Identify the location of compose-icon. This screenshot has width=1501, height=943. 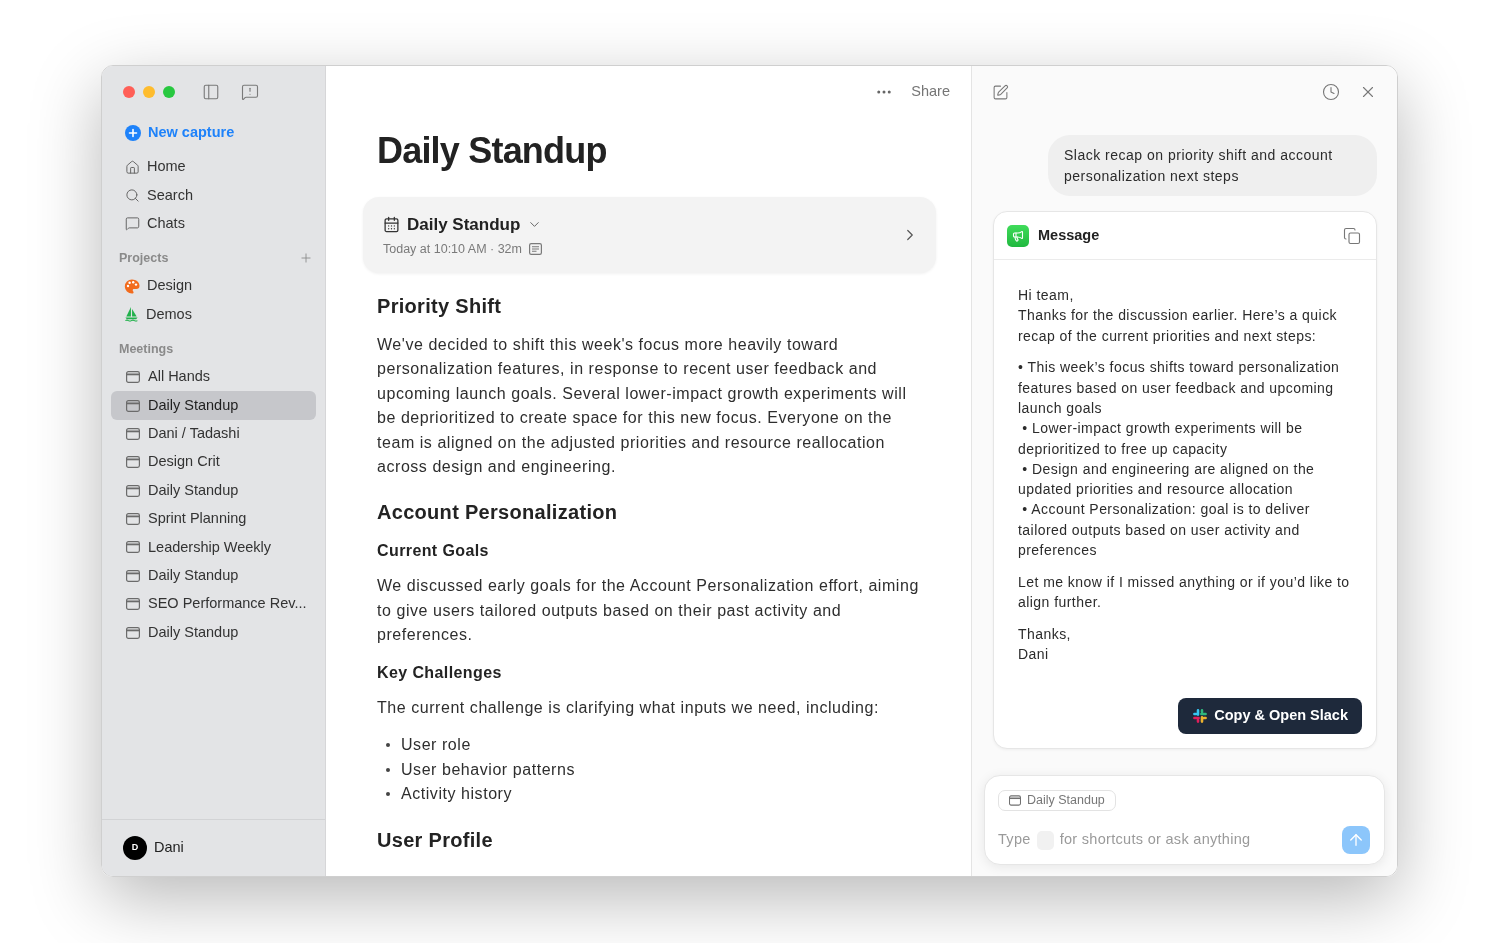
(1000, 92).